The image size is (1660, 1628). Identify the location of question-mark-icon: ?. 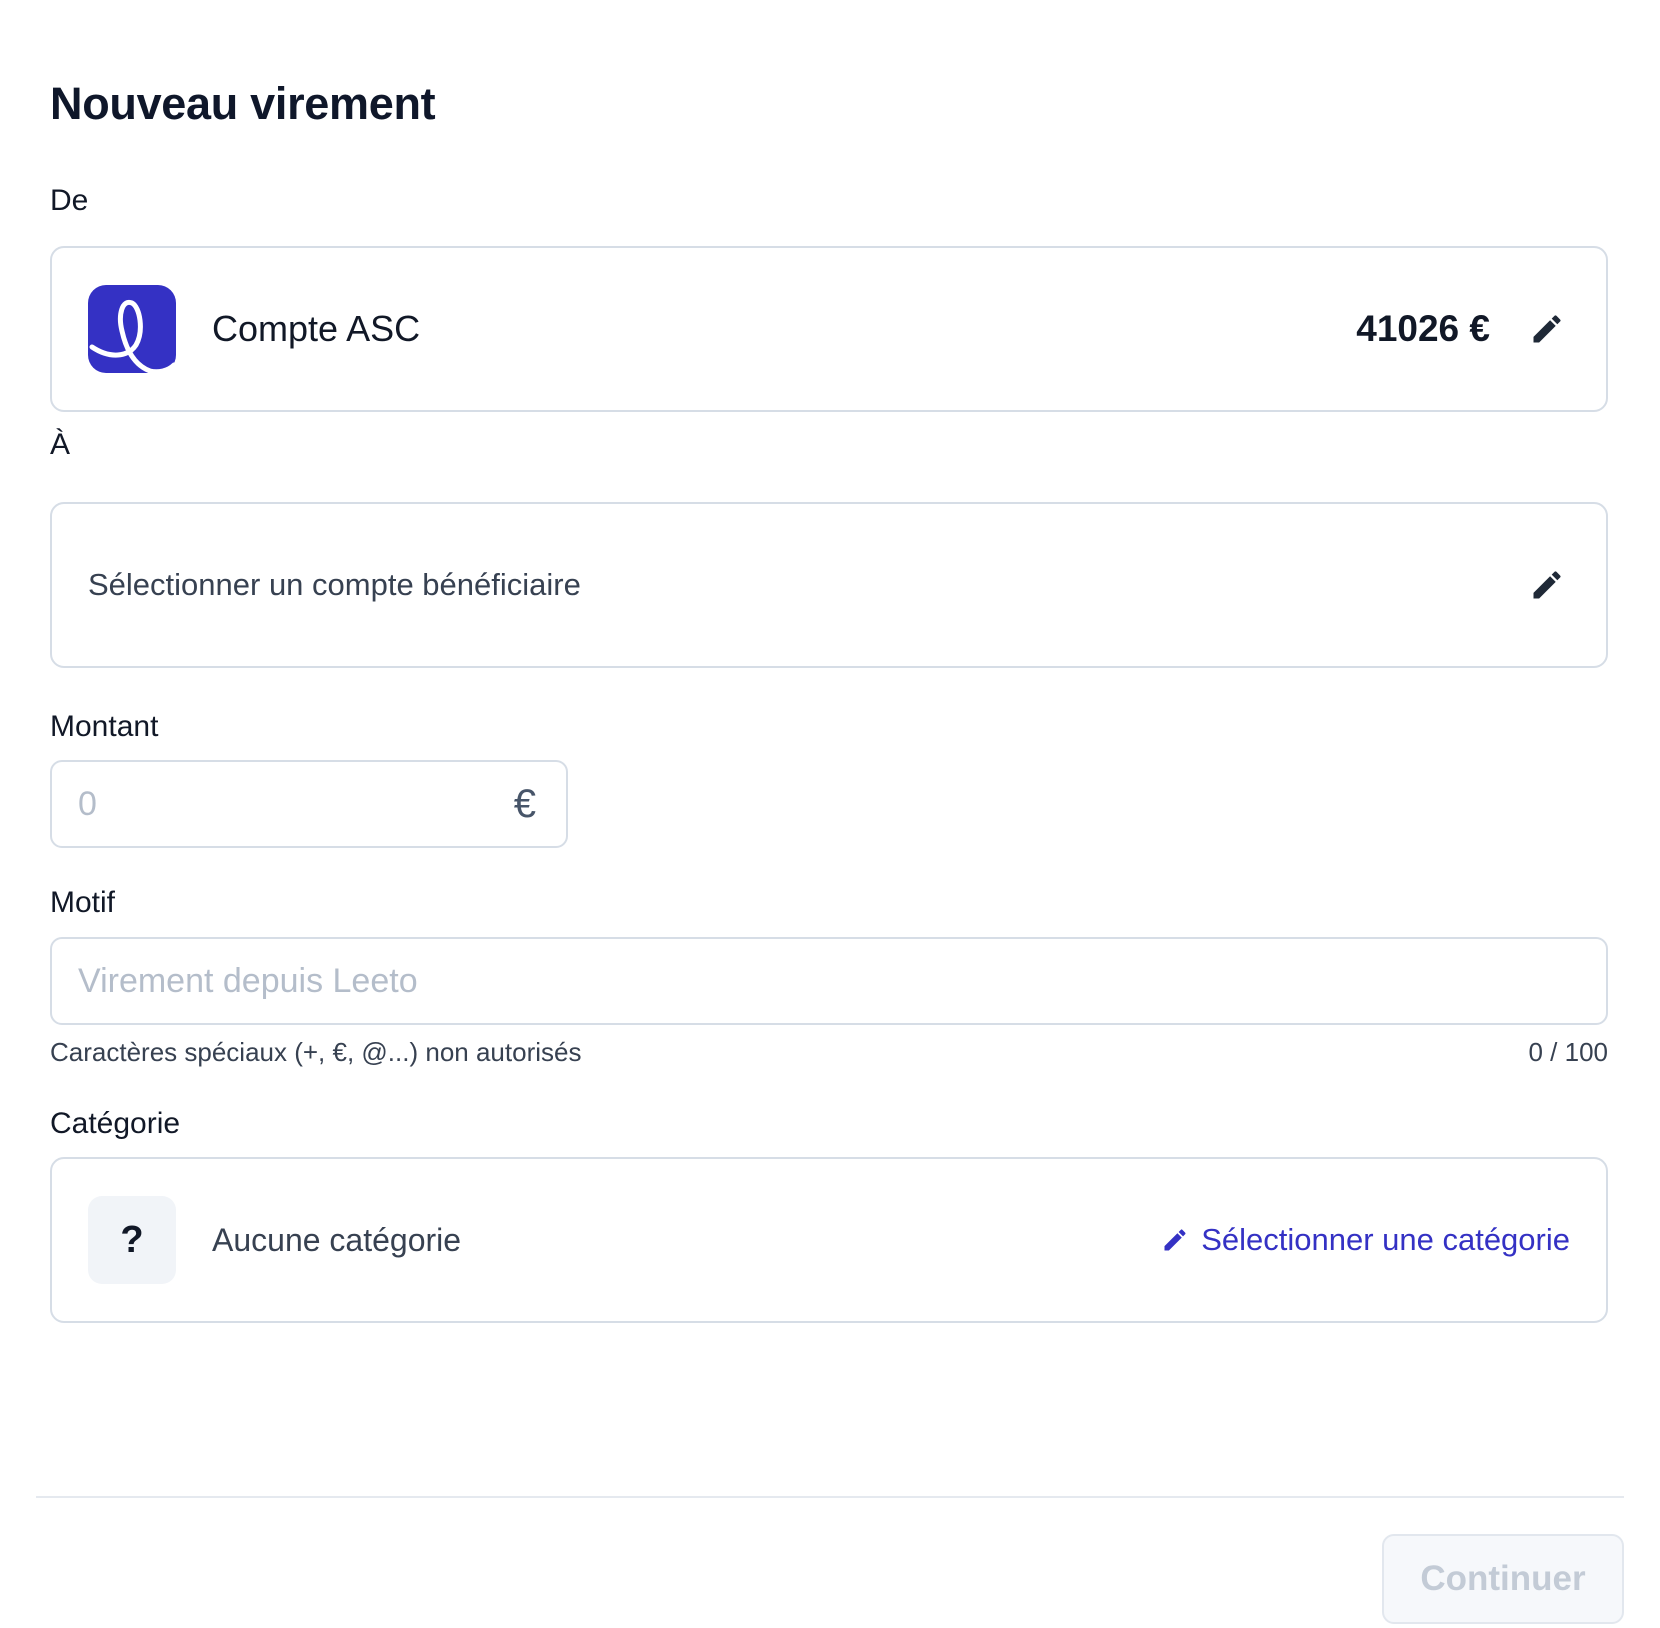
(132, 1240).